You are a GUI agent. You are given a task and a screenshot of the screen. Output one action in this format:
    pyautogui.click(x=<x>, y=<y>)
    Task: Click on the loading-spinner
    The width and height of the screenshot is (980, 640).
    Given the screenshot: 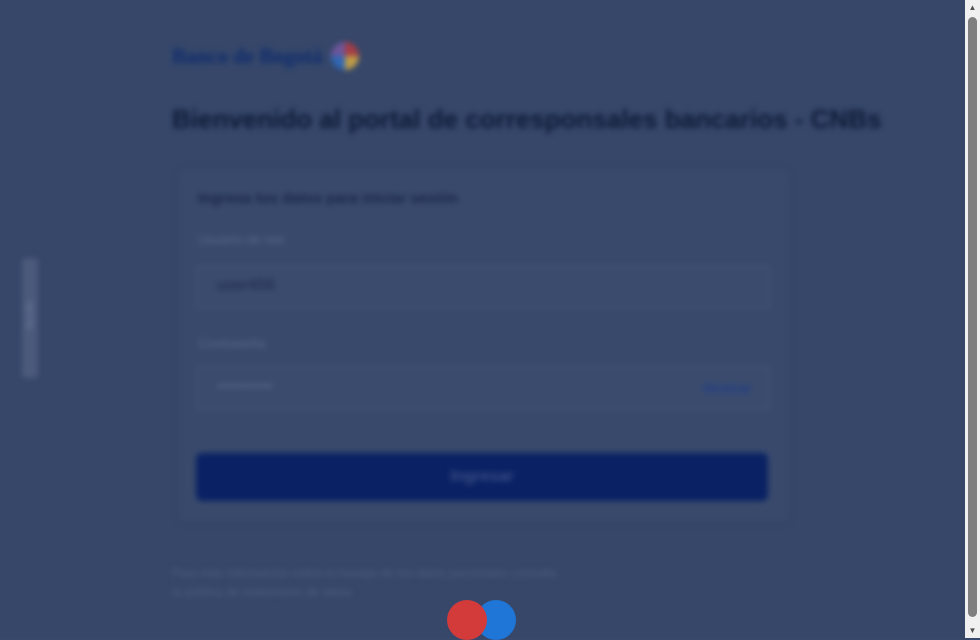 What is the action you would take?
    pyautogui.click(x=483, y=620)
    